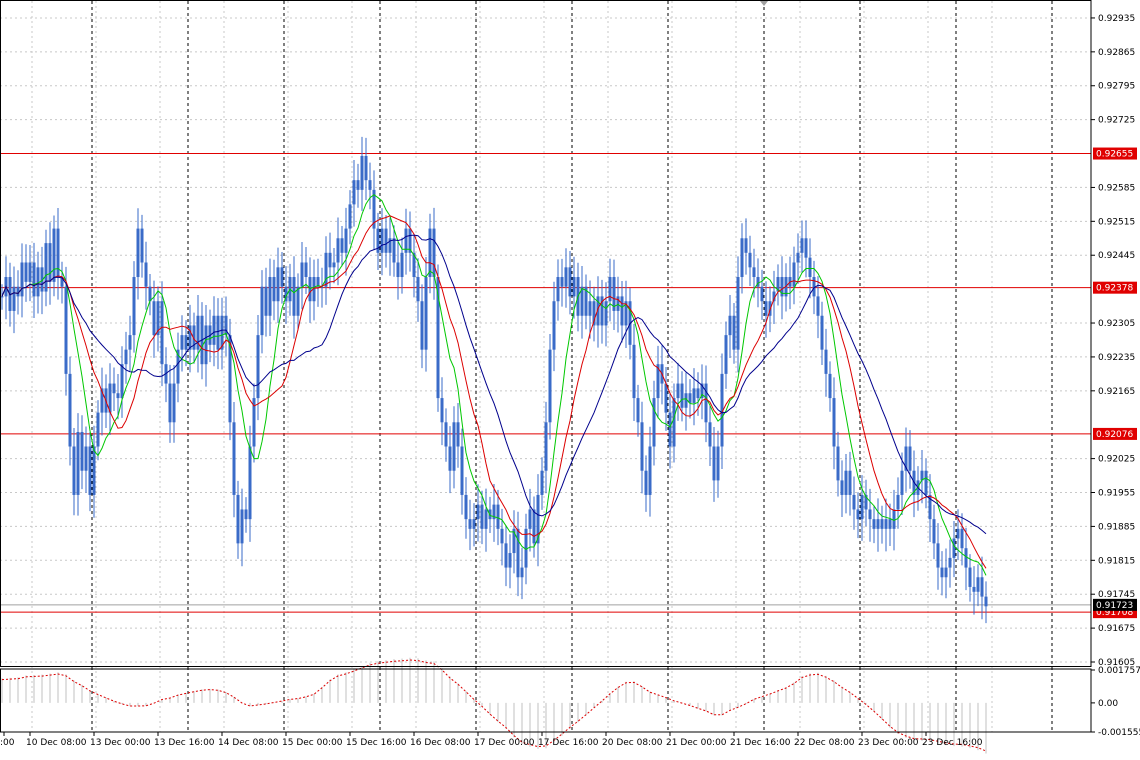 The image size is (1140, 760). What do you see at coordinates (1116, 19) in the screenshot?
I see `y-tick-label: 0.92935` at bounding box center [1116, 19].